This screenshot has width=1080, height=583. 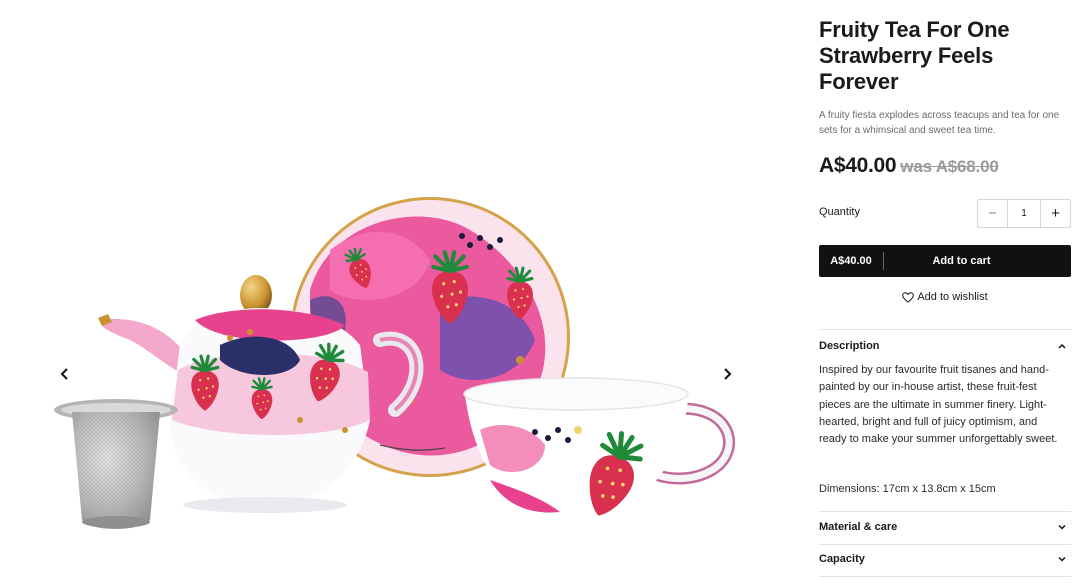 What do you see at coordinates (858, 527) in the screenshot?
I see `accordion-material-title: Material & care` at bounding box center [858, 527].